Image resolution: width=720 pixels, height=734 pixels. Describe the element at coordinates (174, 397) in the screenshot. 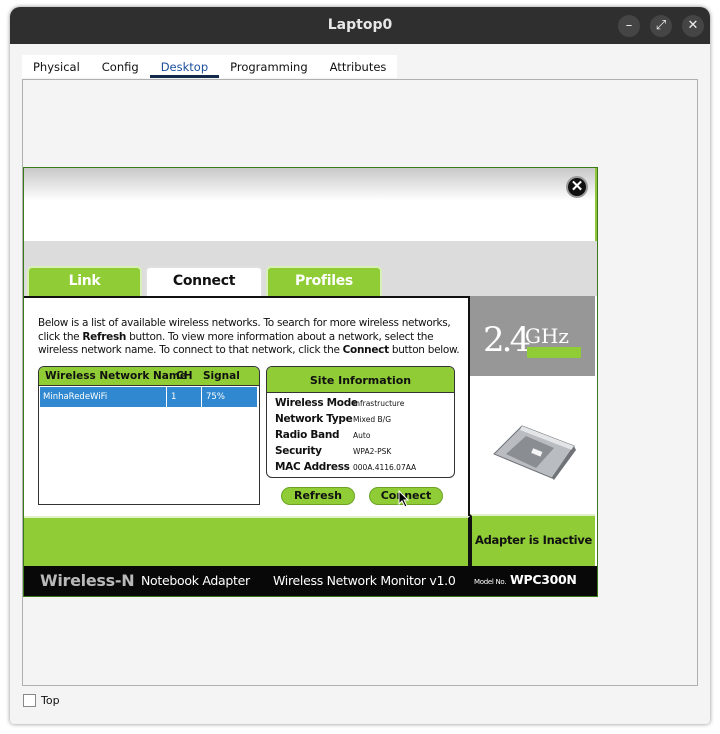

I see `network-ch: 1` at that location.